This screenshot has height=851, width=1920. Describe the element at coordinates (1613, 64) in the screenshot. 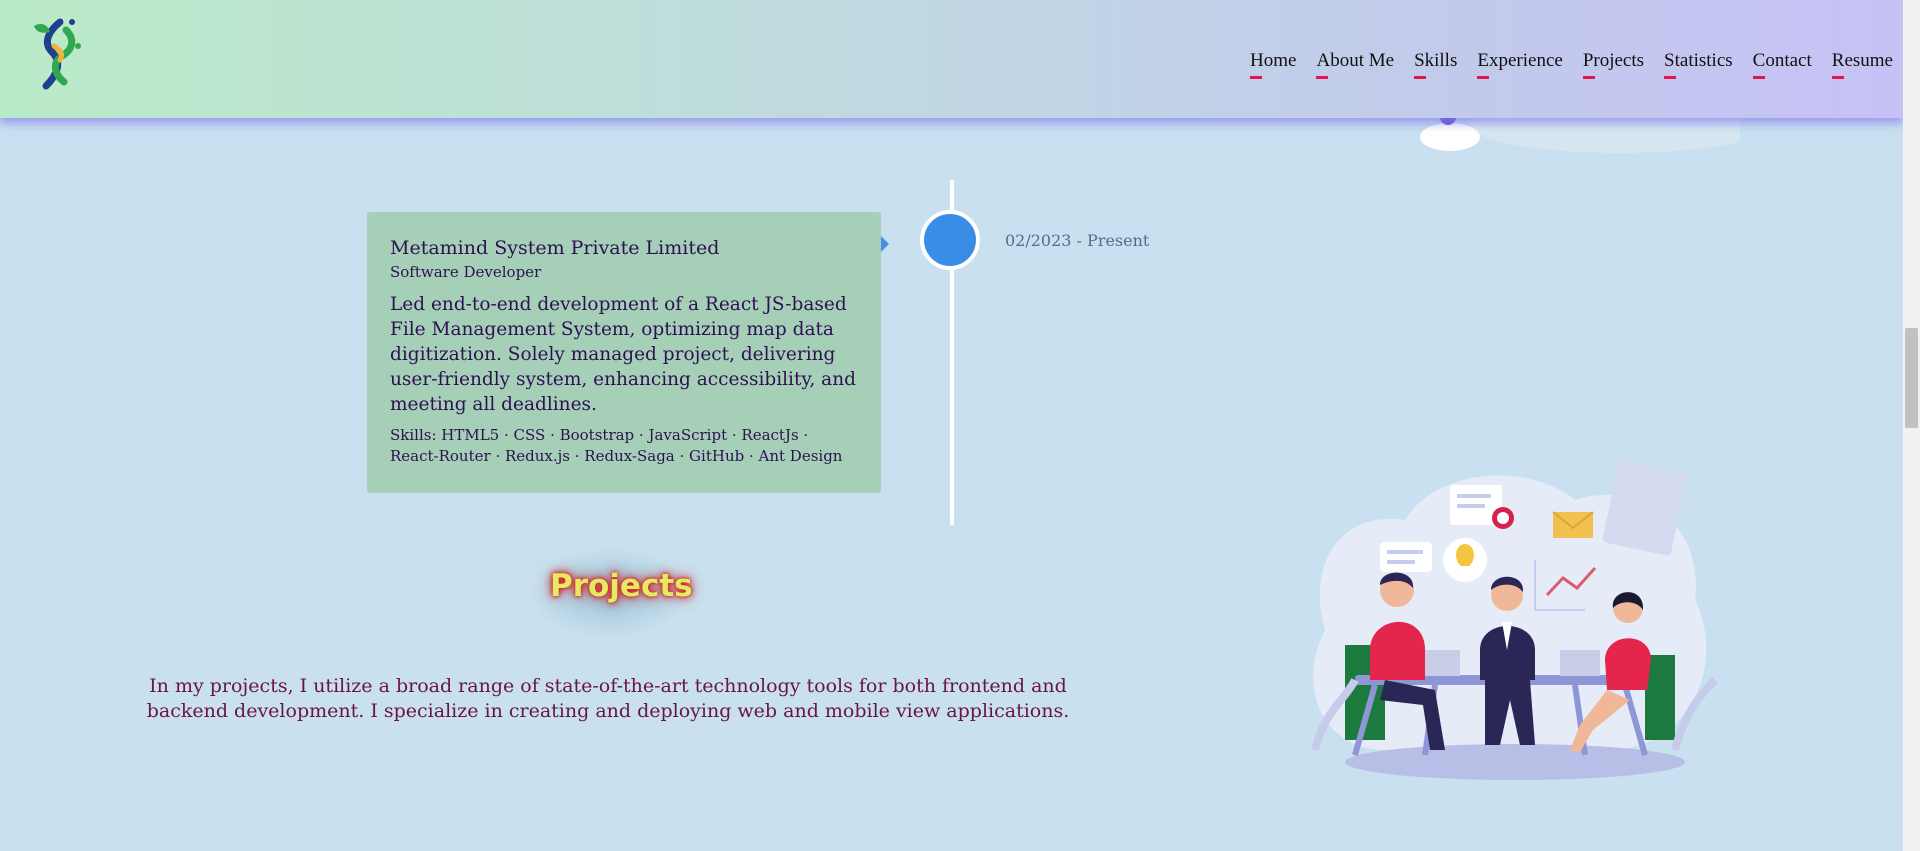

I see `nav-projects: Projects` at that location.